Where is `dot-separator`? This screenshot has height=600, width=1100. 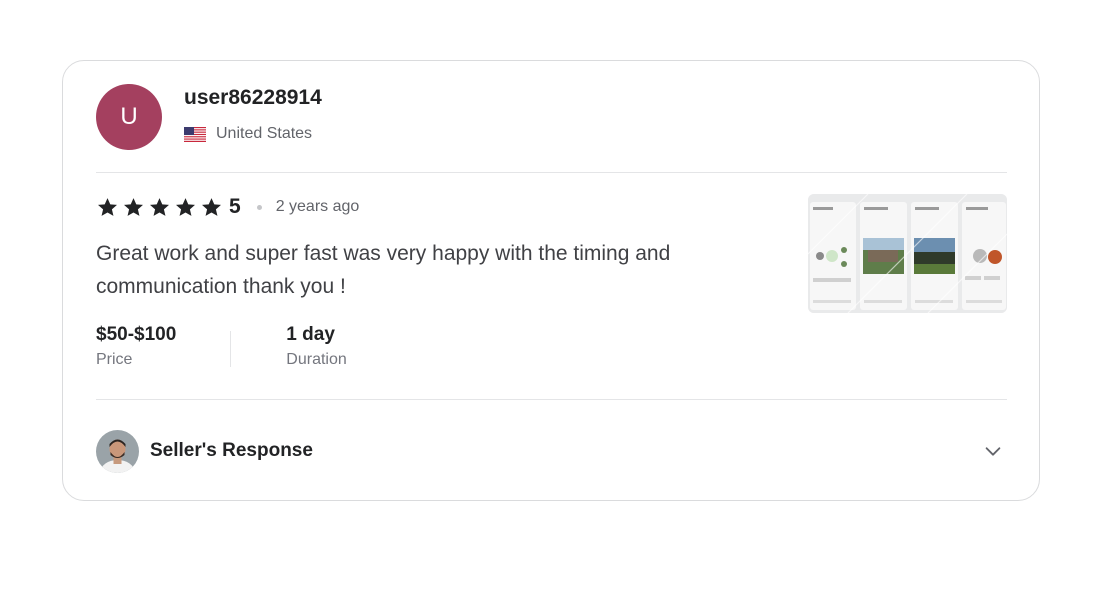
dot-separator is located at coordinates (259, 207).